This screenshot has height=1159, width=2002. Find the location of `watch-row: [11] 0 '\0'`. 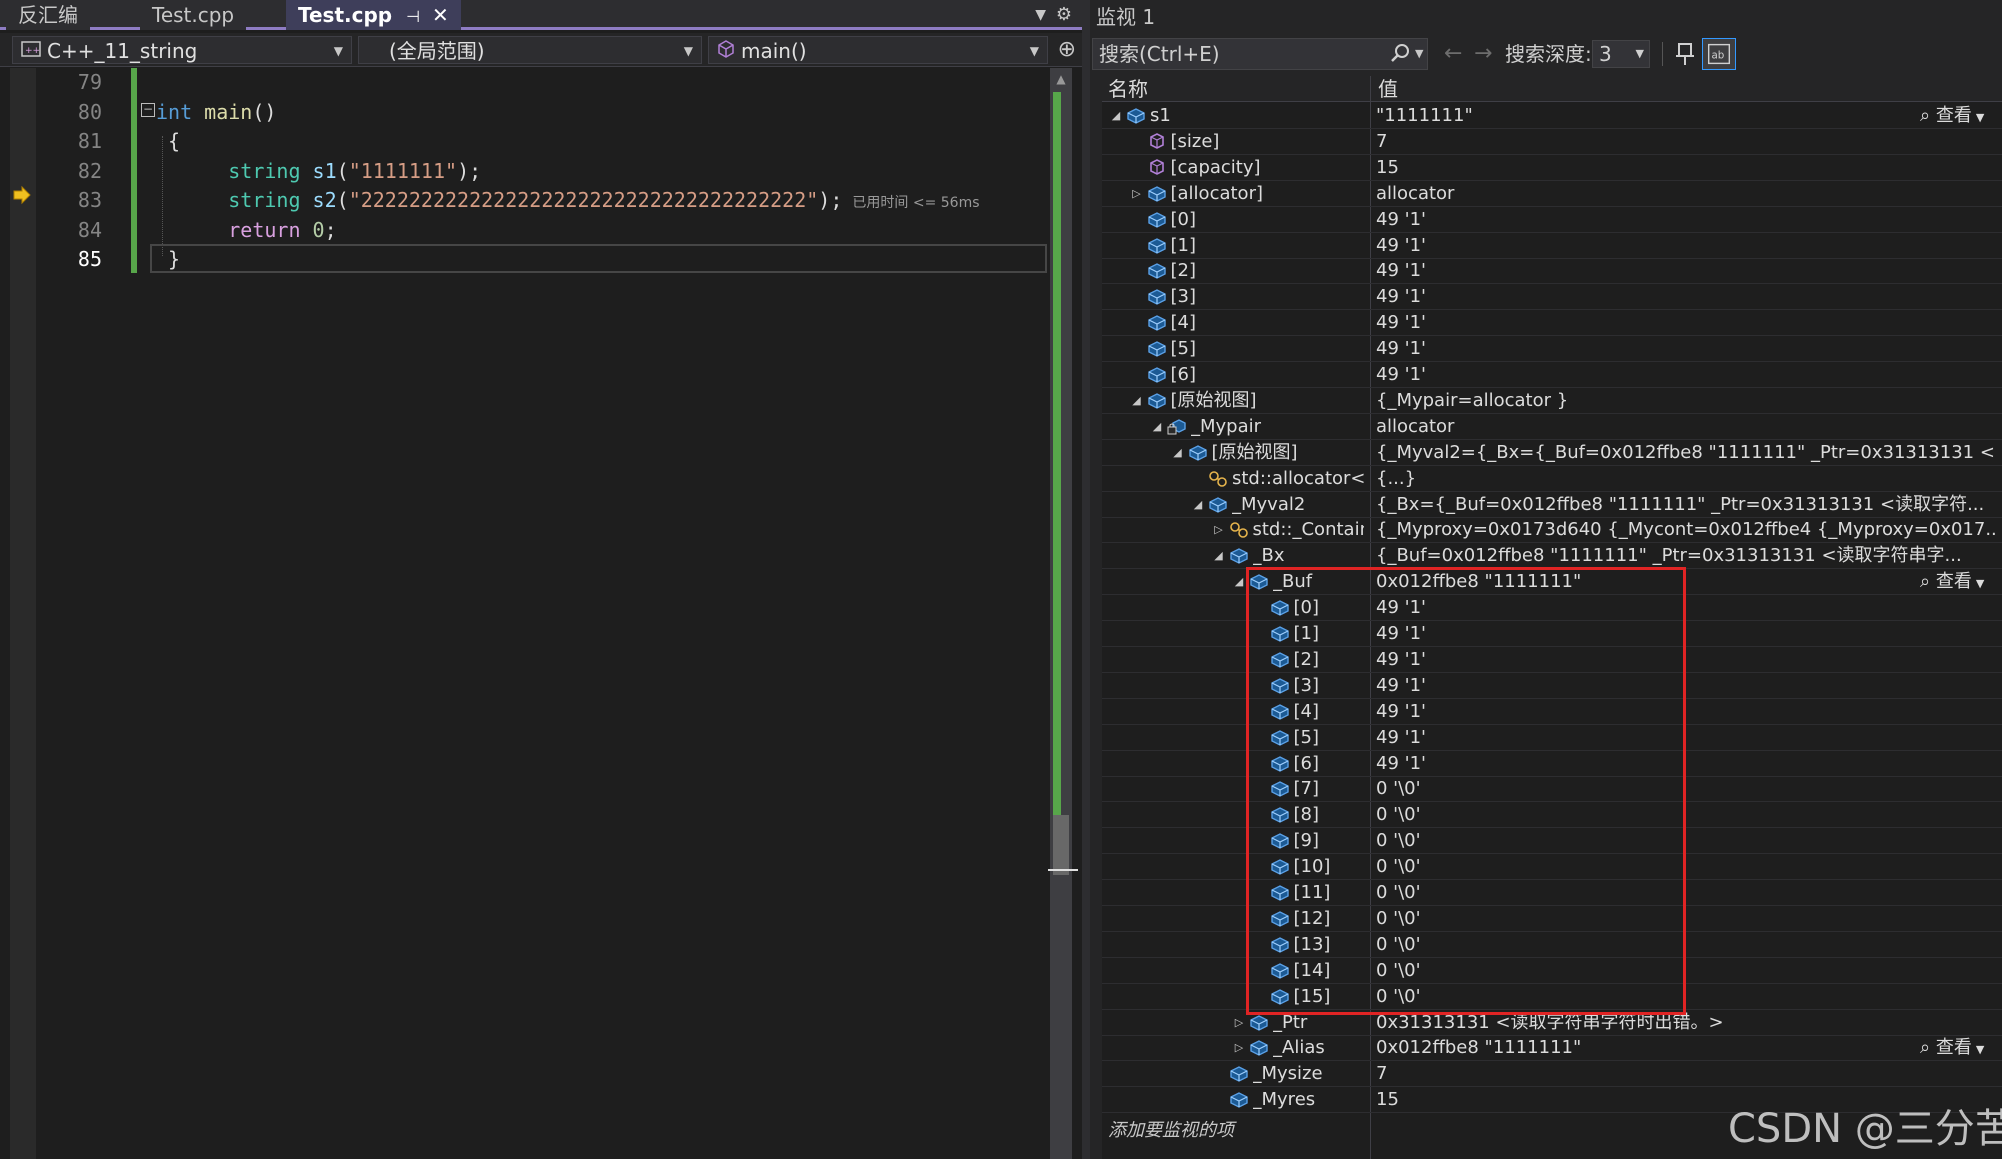

watch-row: [11] 0 '\0' is located at coordinates (1552, 893).